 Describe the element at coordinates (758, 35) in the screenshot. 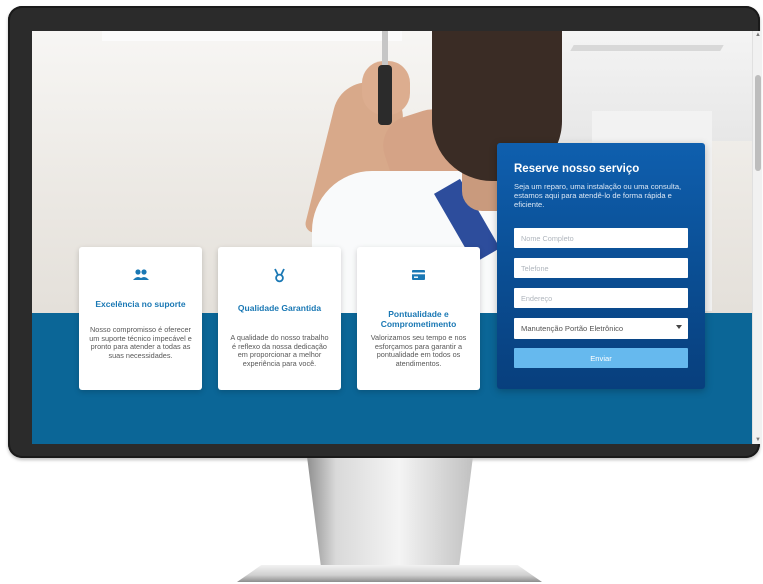

I see `scroll-up-icon: ▲` at that location.